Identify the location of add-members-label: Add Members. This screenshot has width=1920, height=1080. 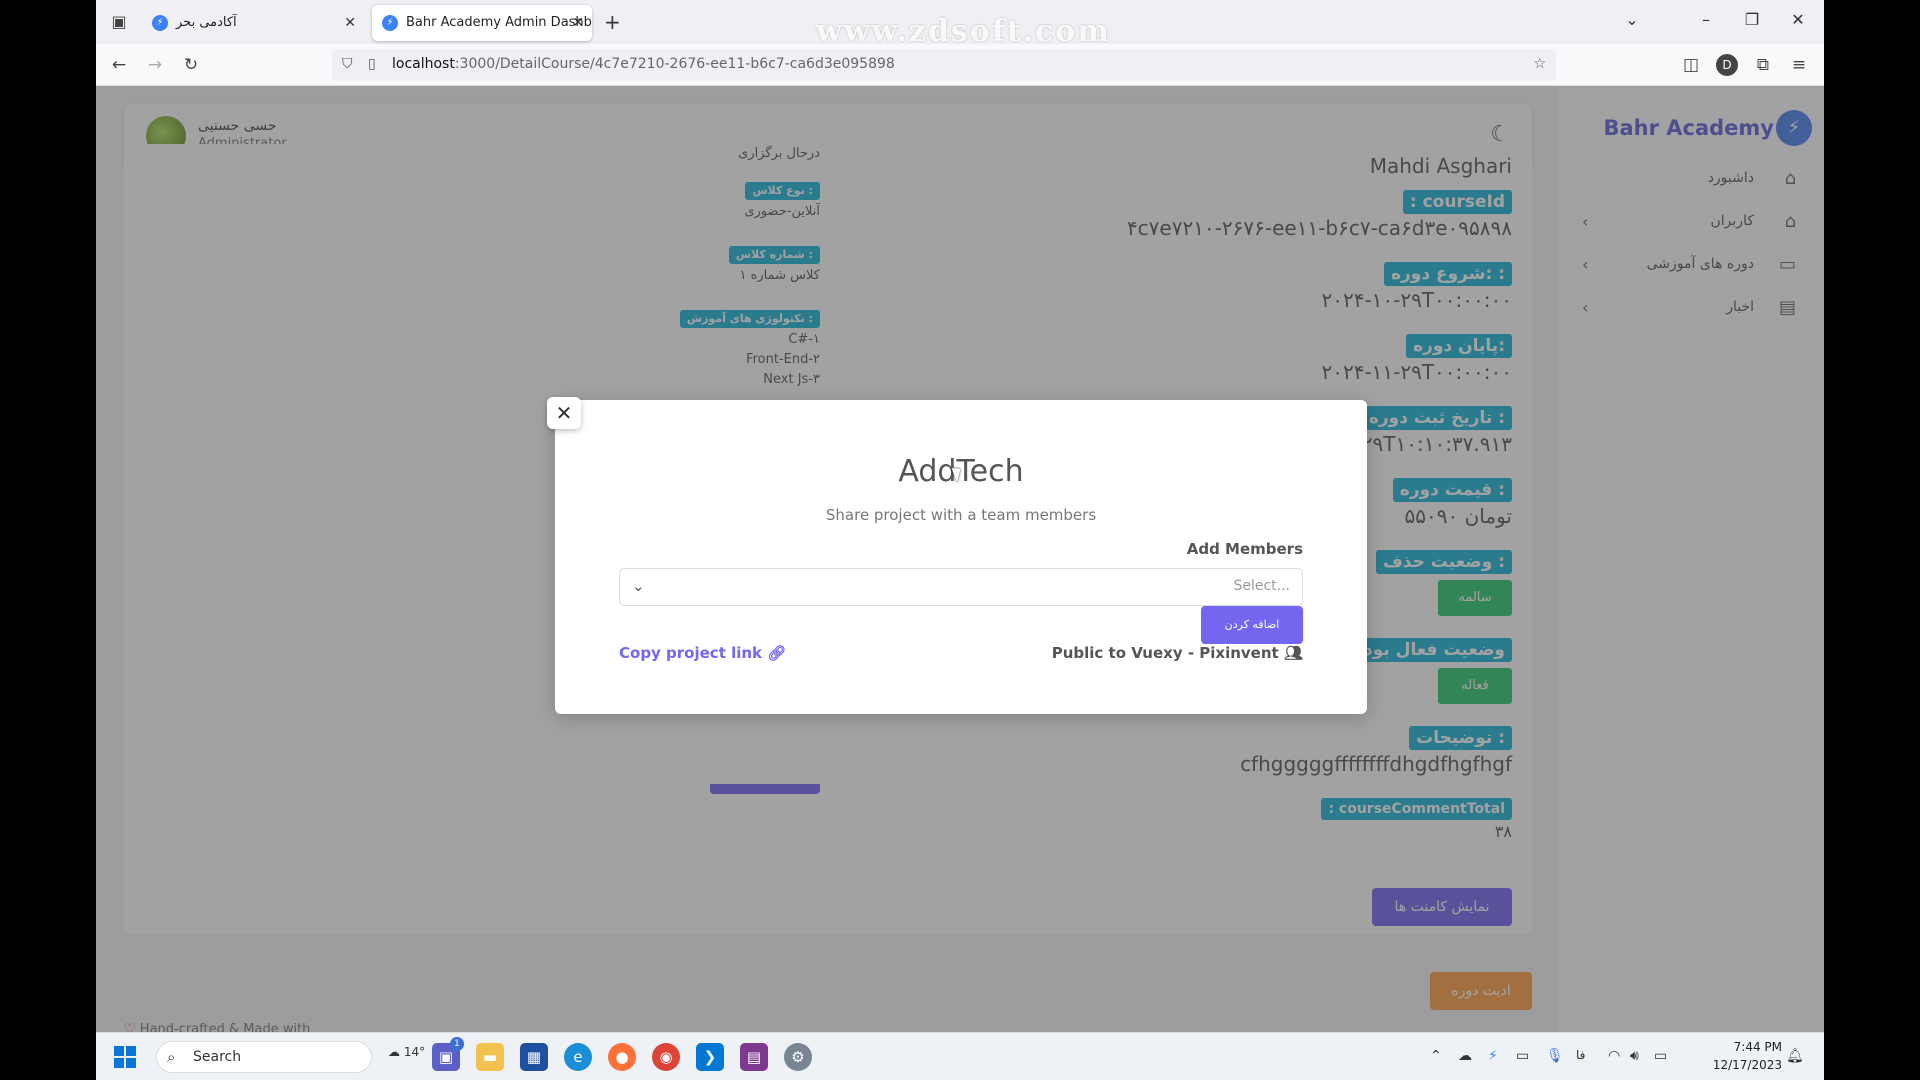
(1244, 549).